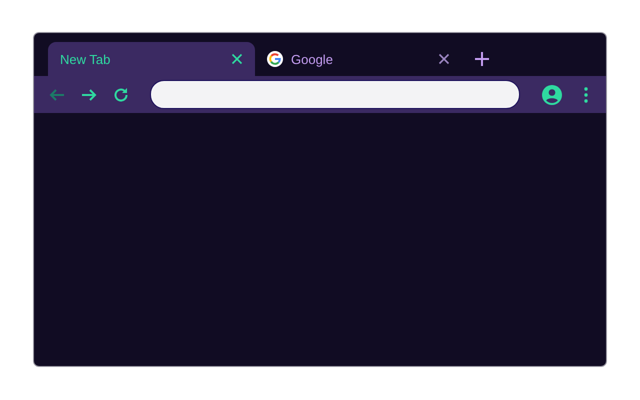 The width and height of the screenshot is (640, 400). What do you see at coordinates (586, 95) in the screenshot?
I see `menu-icon` at bounding box center [586, 95].